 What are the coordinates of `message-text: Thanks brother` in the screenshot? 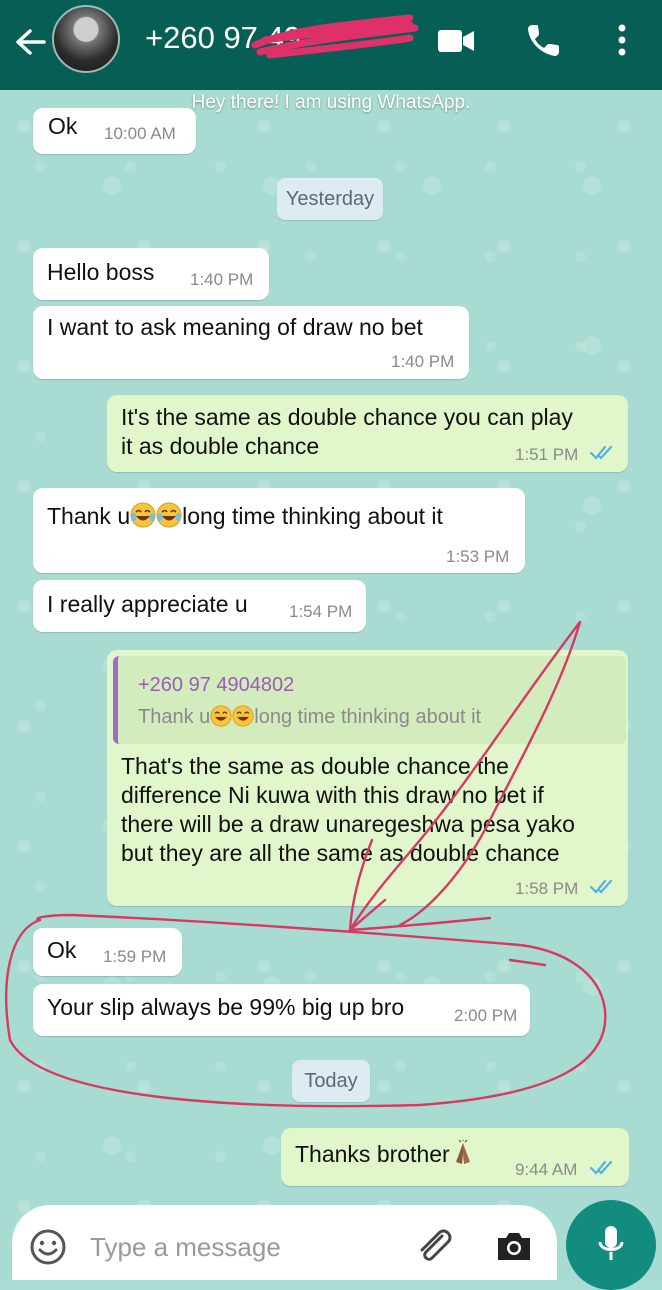 It's located at (385, 1154).